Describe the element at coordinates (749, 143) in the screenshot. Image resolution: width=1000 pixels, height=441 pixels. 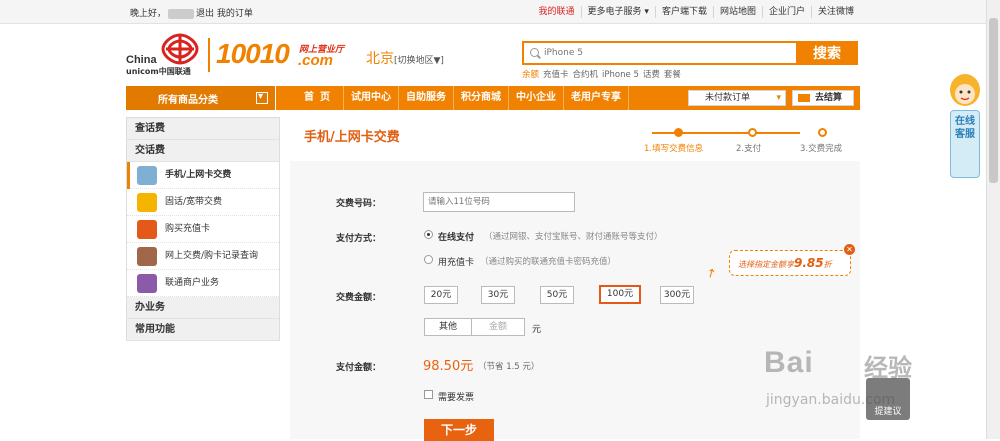
I see `progress-steps: 1.填写交费信息 2.支付 3.交费完成` at that location.